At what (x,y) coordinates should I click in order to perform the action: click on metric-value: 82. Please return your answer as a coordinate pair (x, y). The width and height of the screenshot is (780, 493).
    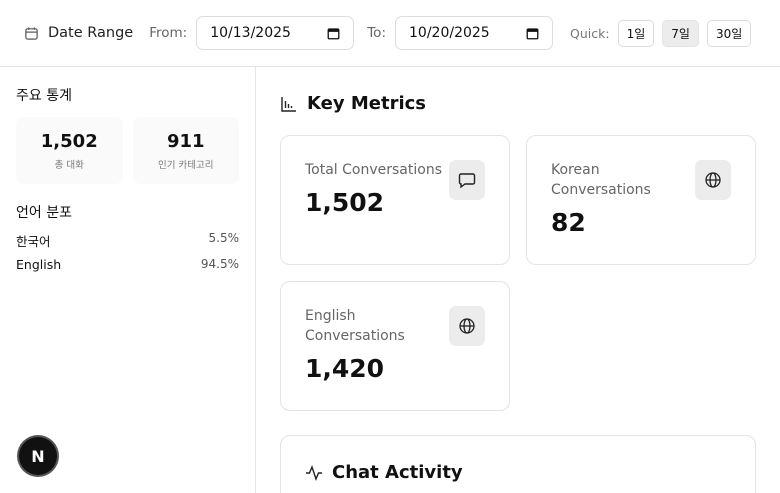
    Looking at the image, I should click on (568, 222).